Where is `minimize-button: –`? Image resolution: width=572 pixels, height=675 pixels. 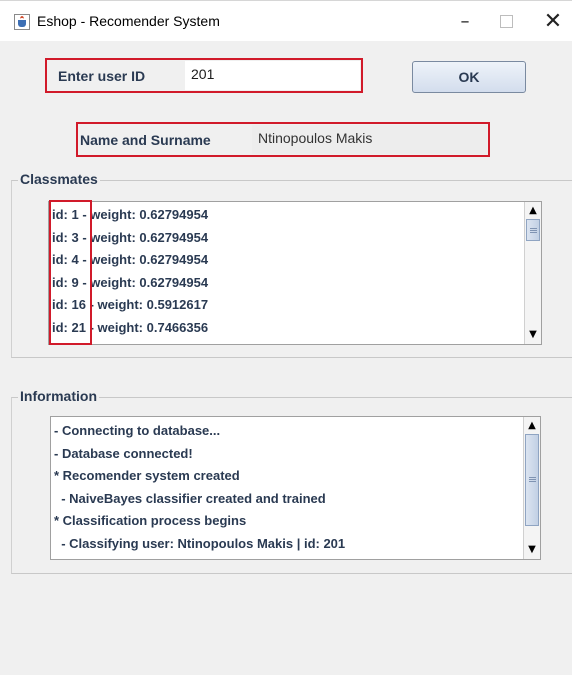
minimize-button: – is located at coordinates (465, 21).